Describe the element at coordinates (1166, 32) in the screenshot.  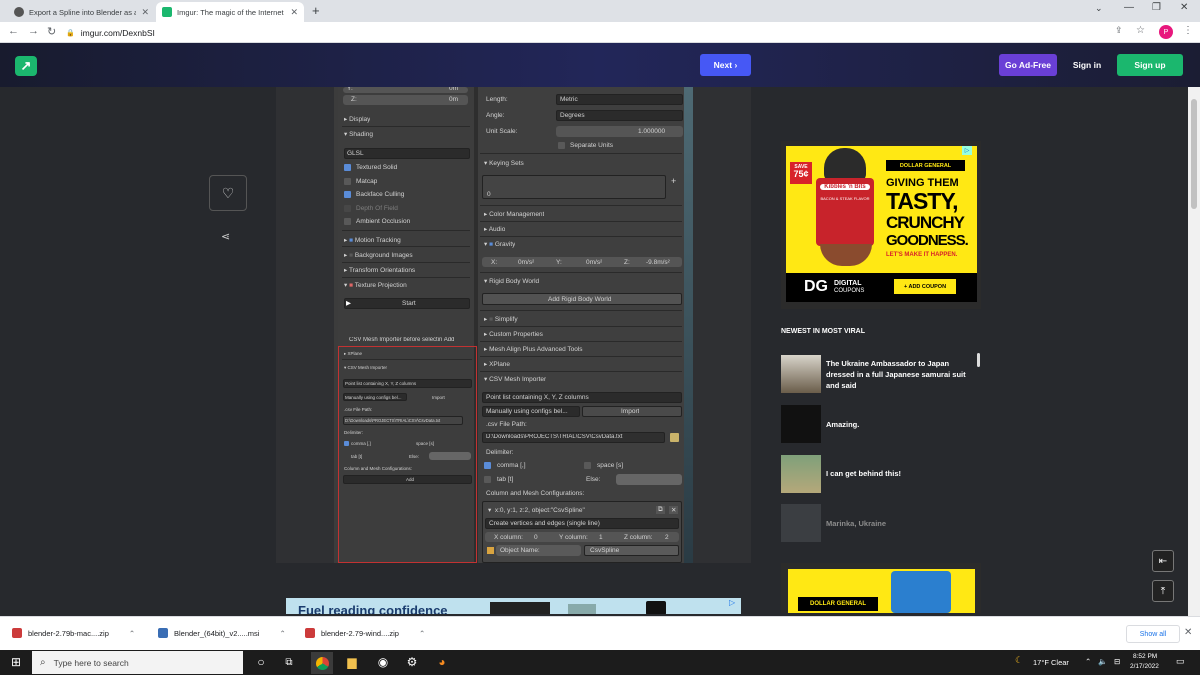
I see `profile-avatar: P` at that location.